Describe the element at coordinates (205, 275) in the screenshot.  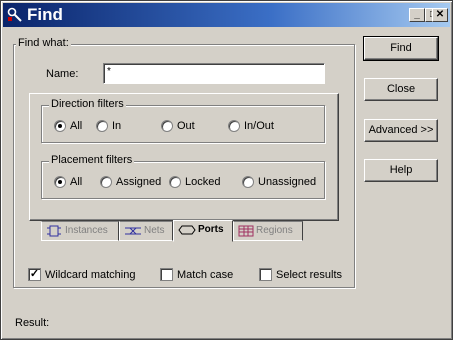
I see `match-case-label: Match case` at that location.